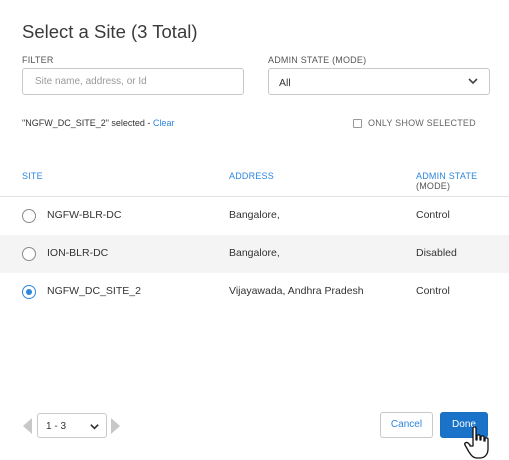 This screenshot has width=509, height=460. What do you see at coordinates (84, 215) in the screenshot?
I see `site-name: NGFW-BLR-DC` at bounding box center [84, 215].